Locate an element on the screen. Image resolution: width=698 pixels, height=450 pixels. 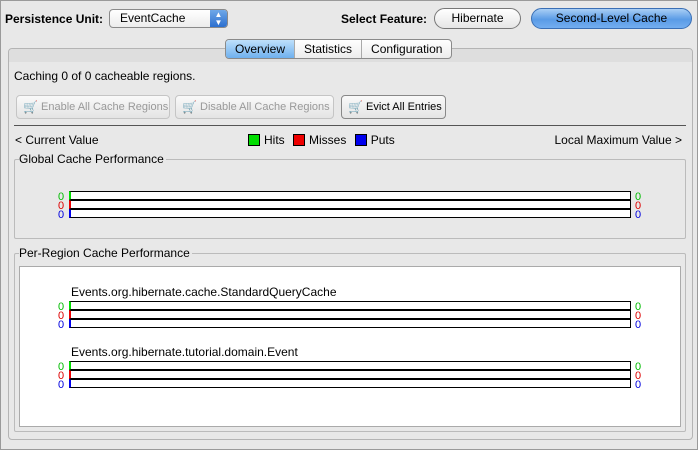
caching-status-text: Caching 0 of 0 cacheable regions. is located at coordinates (105, 76).